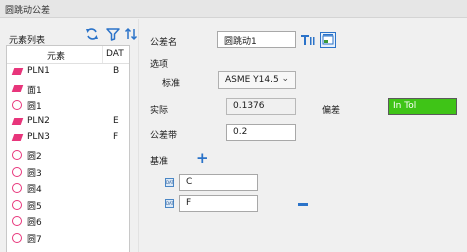  I want to click on list-item-label: 圆1, so click(34, 107).